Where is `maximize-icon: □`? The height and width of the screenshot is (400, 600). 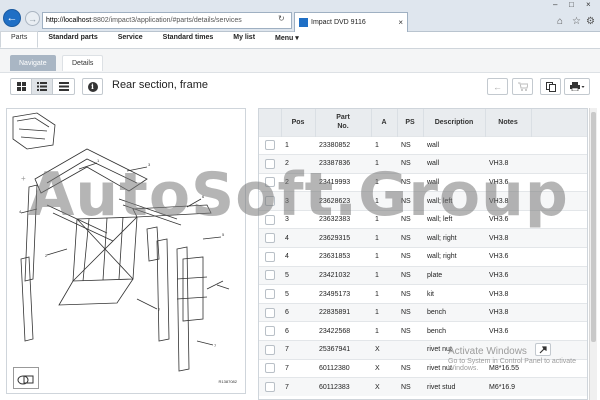
maximize-icon: □ is located at coordinates (571, 4).